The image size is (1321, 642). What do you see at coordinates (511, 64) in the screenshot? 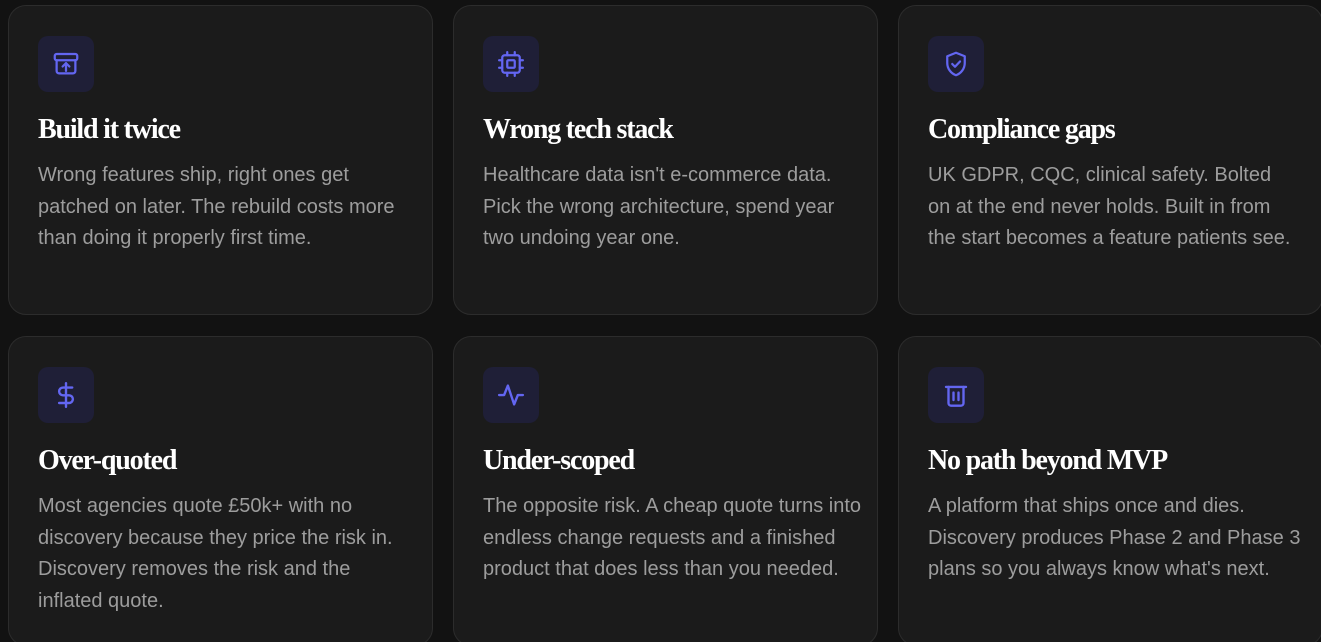
I see `cpu-chip-icon` at bounding box center [511, 64].